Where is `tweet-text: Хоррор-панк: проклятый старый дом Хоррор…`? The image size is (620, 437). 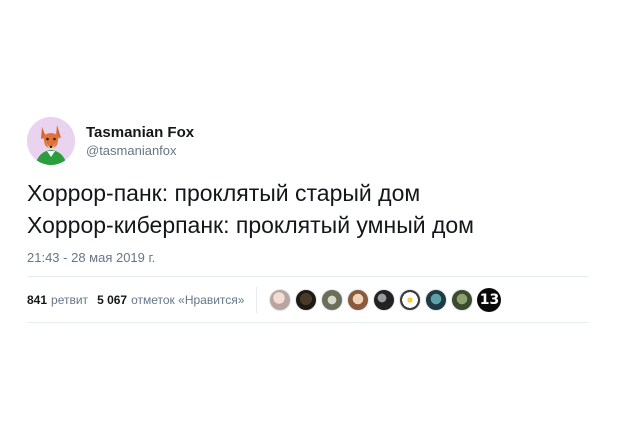 tweet-text: Хоррор-панк: проклятый старый дом Хоррор… is located at coordinates (308, 209).